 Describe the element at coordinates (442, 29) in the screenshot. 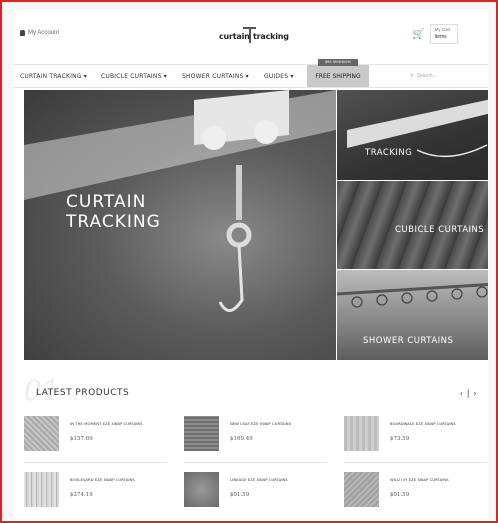

I see `cart-label: My Cart` at that location.